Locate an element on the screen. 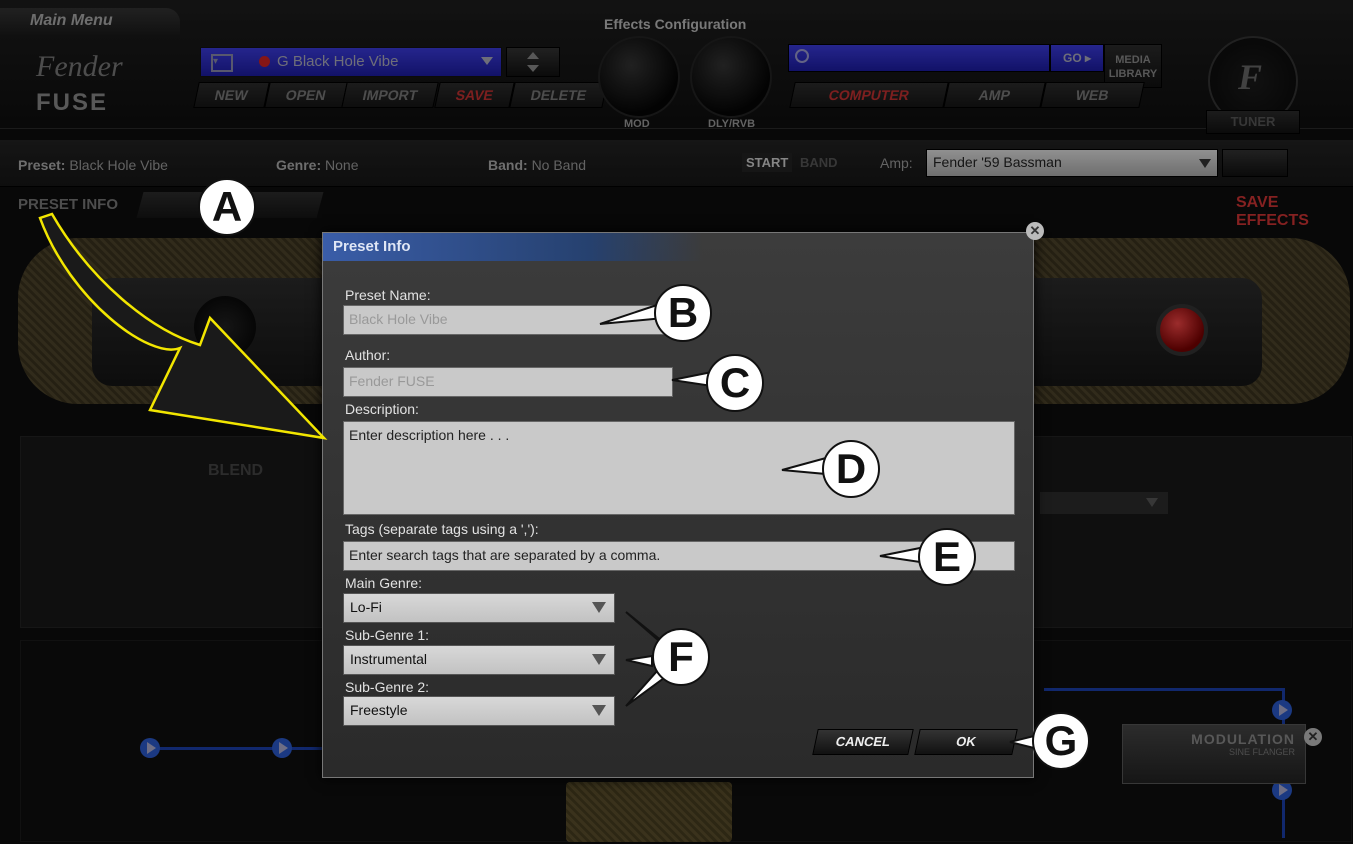 The image size is (1353, 844). callout-b: B is located at coordinates (683, 313).